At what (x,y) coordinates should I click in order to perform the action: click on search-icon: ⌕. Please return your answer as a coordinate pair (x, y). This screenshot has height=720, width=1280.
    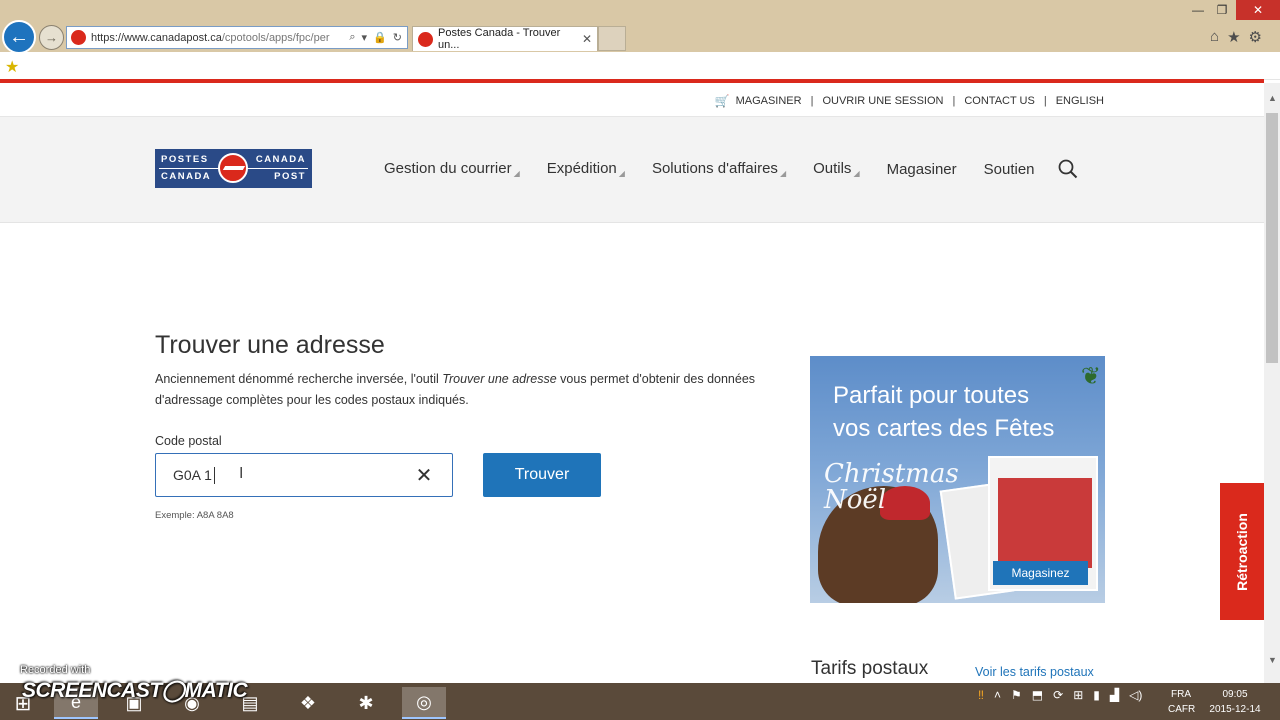
    Looking at the image, I should click on (352, 37).